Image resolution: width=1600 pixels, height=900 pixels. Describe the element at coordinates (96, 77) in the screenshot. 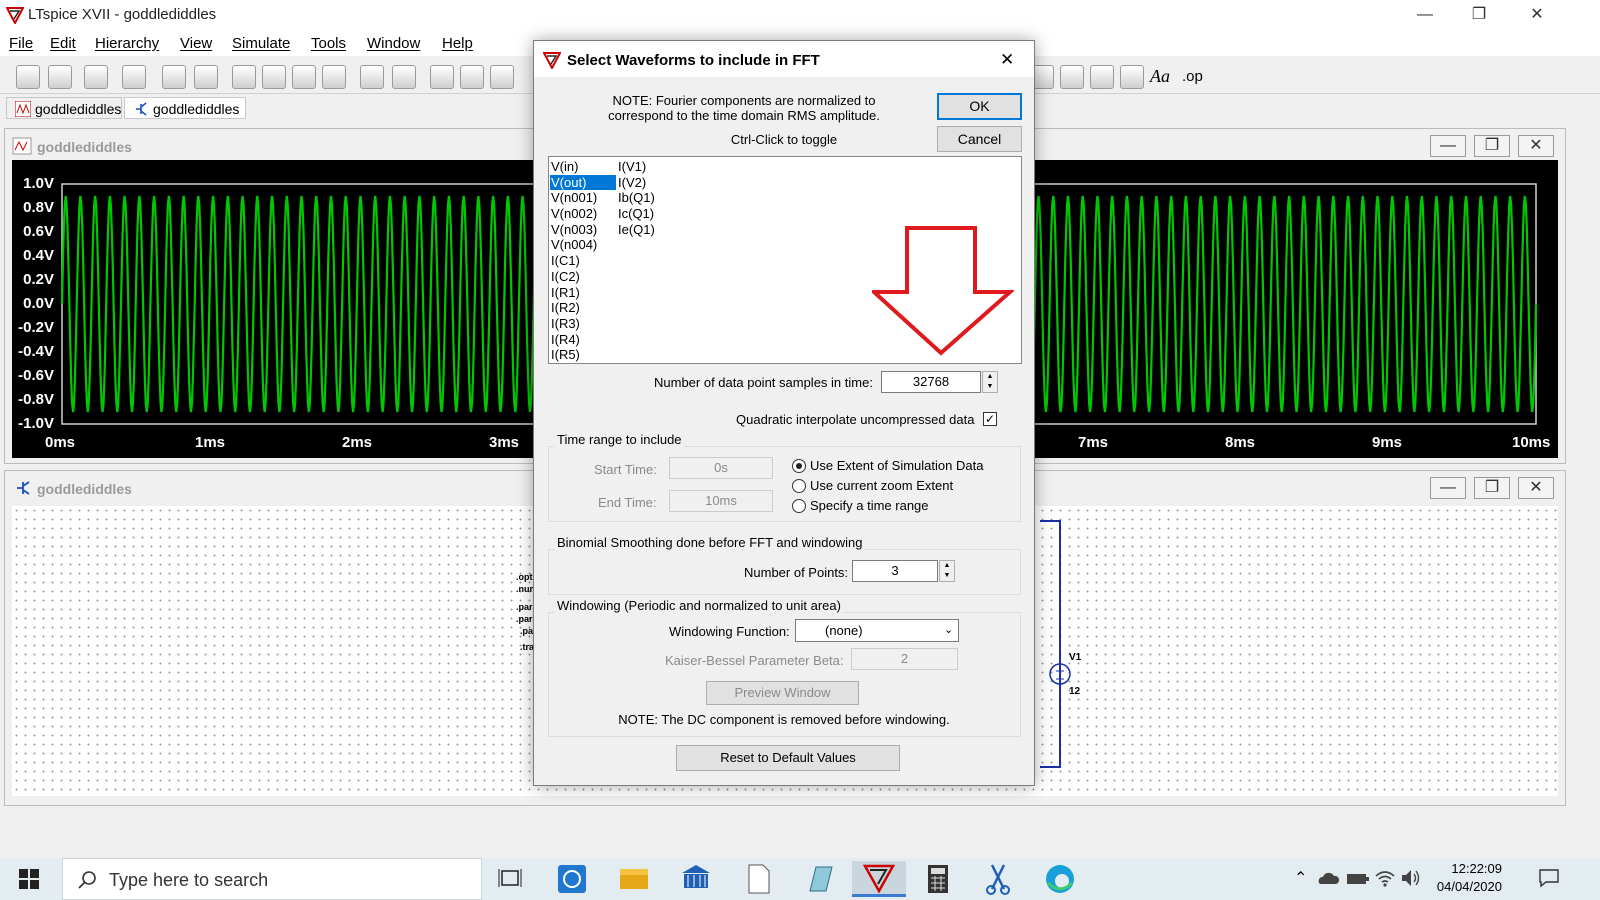

I see `save-icon` at that location.